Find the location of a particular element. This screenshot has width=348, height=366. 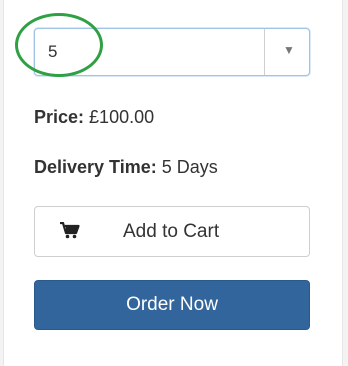

delivery-value: 5 Days is located at coordinates (189, 167).